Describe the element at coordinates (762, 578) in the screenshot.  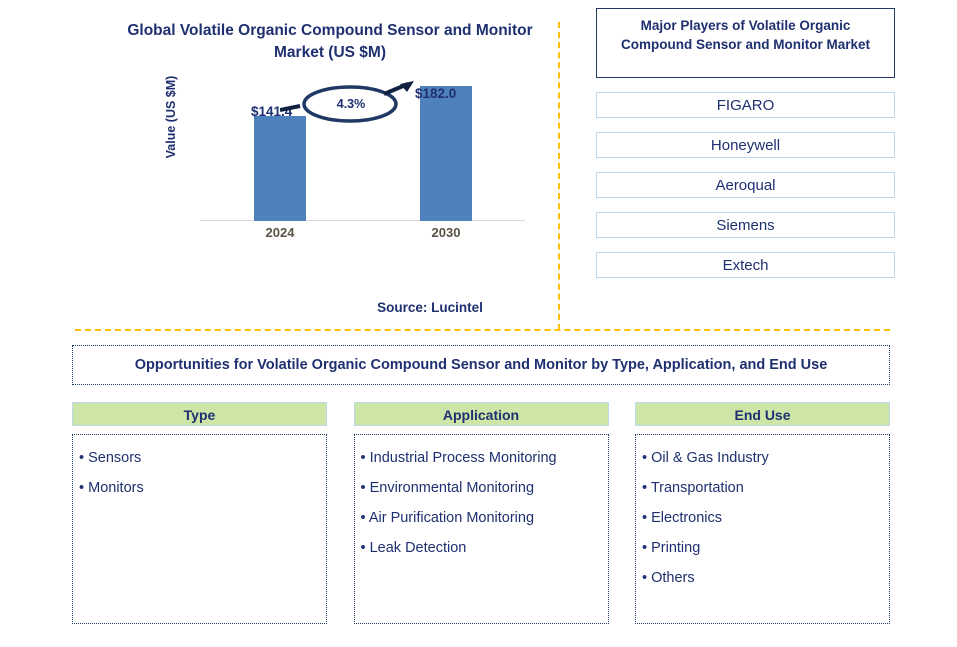
I see `list-item: Others` at that location.